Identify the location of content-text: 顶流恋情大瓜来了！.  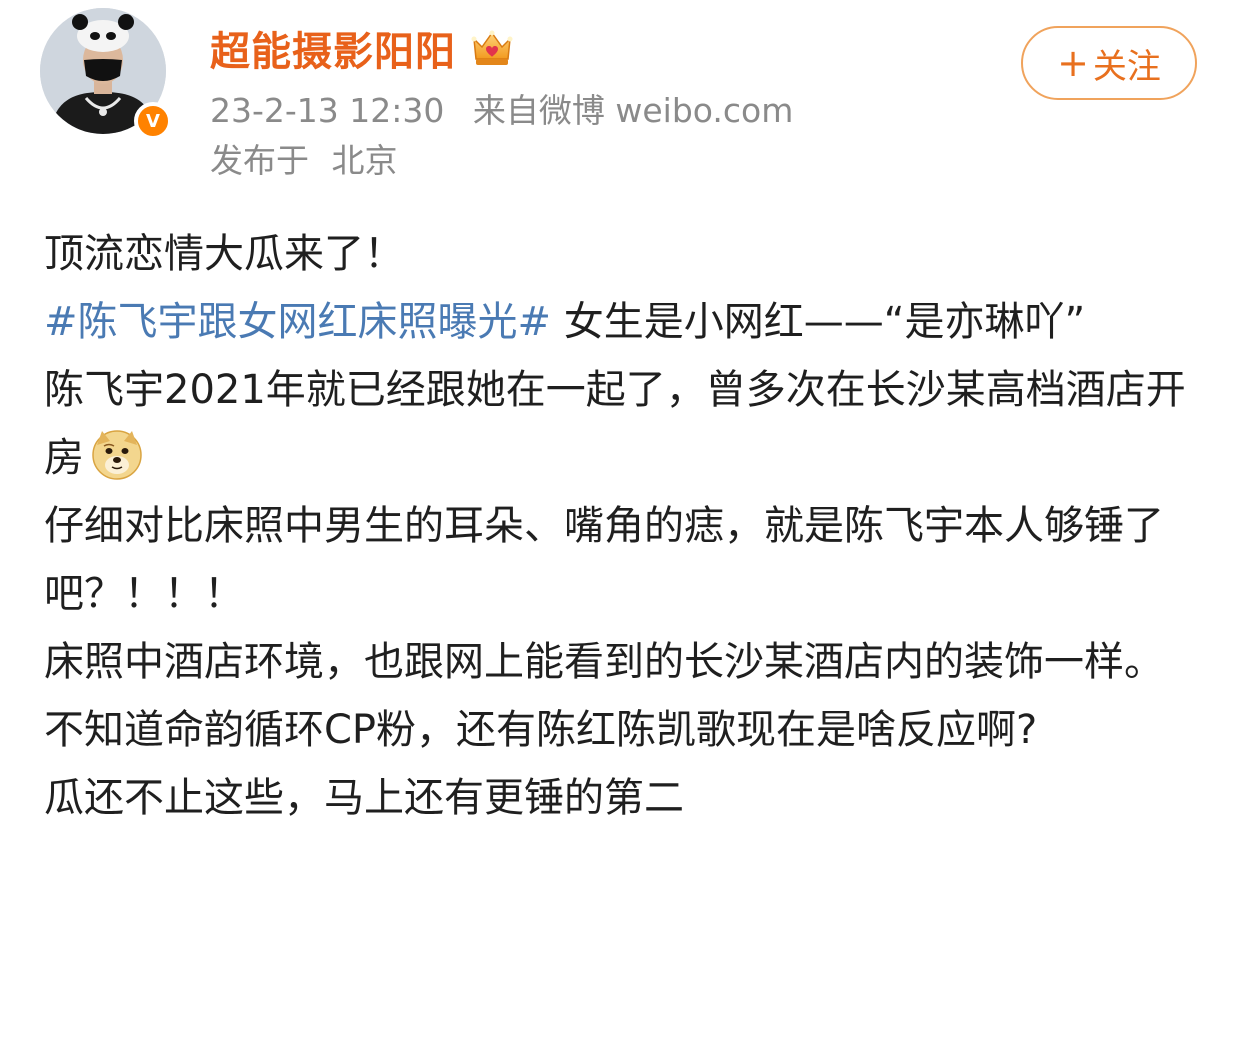
(224, 254).